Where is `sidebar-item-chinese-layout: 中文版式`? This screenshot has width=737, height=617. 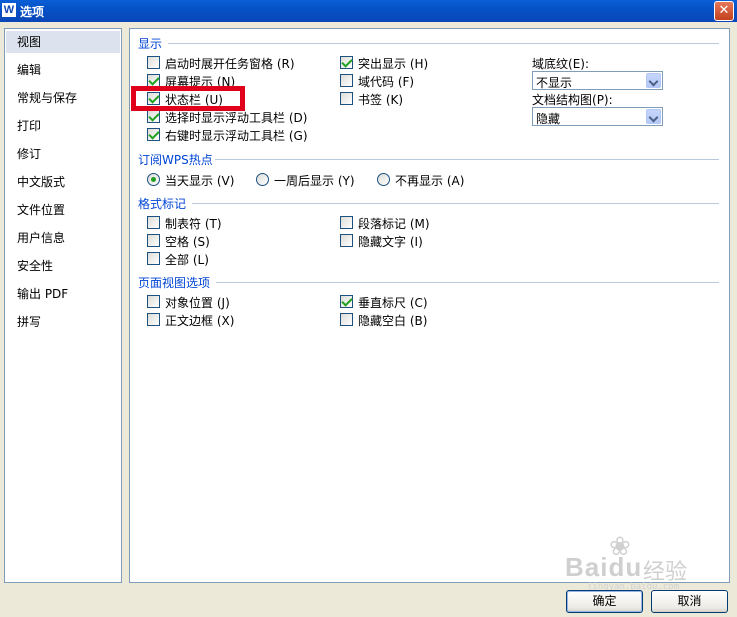 sidebar-item-chinese-layout: 中文版式 is located at coordinates (63, 182).